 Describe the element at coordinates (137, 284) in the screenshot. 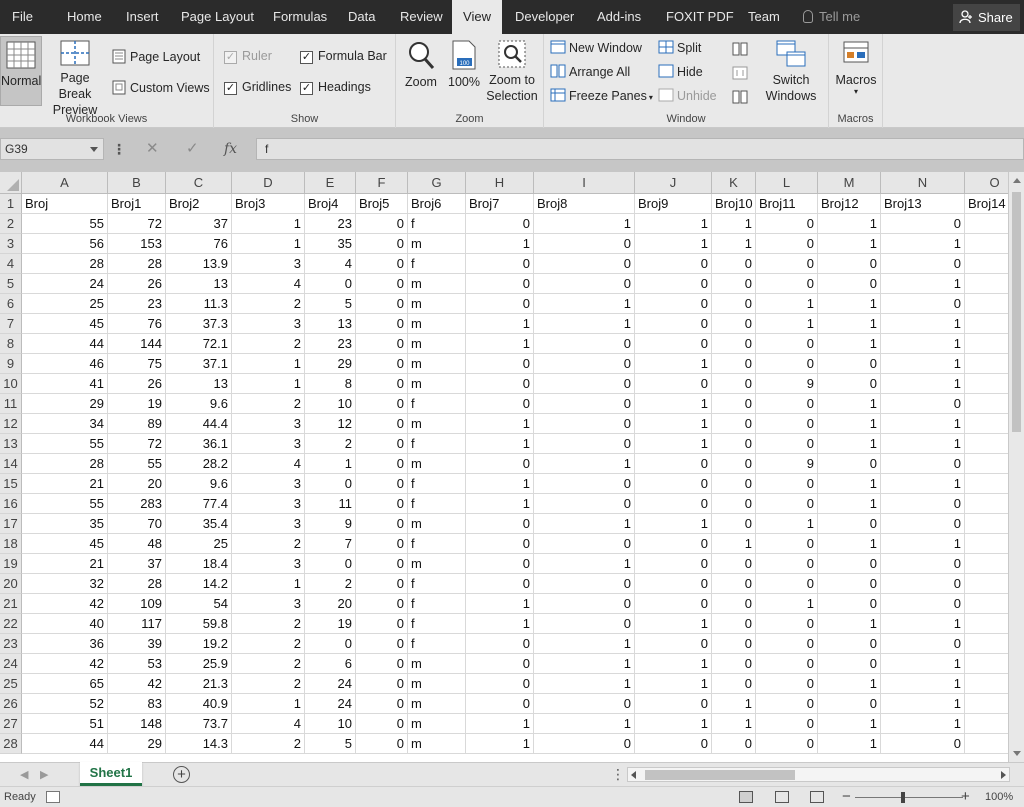

I see `cell: 26` at that location.